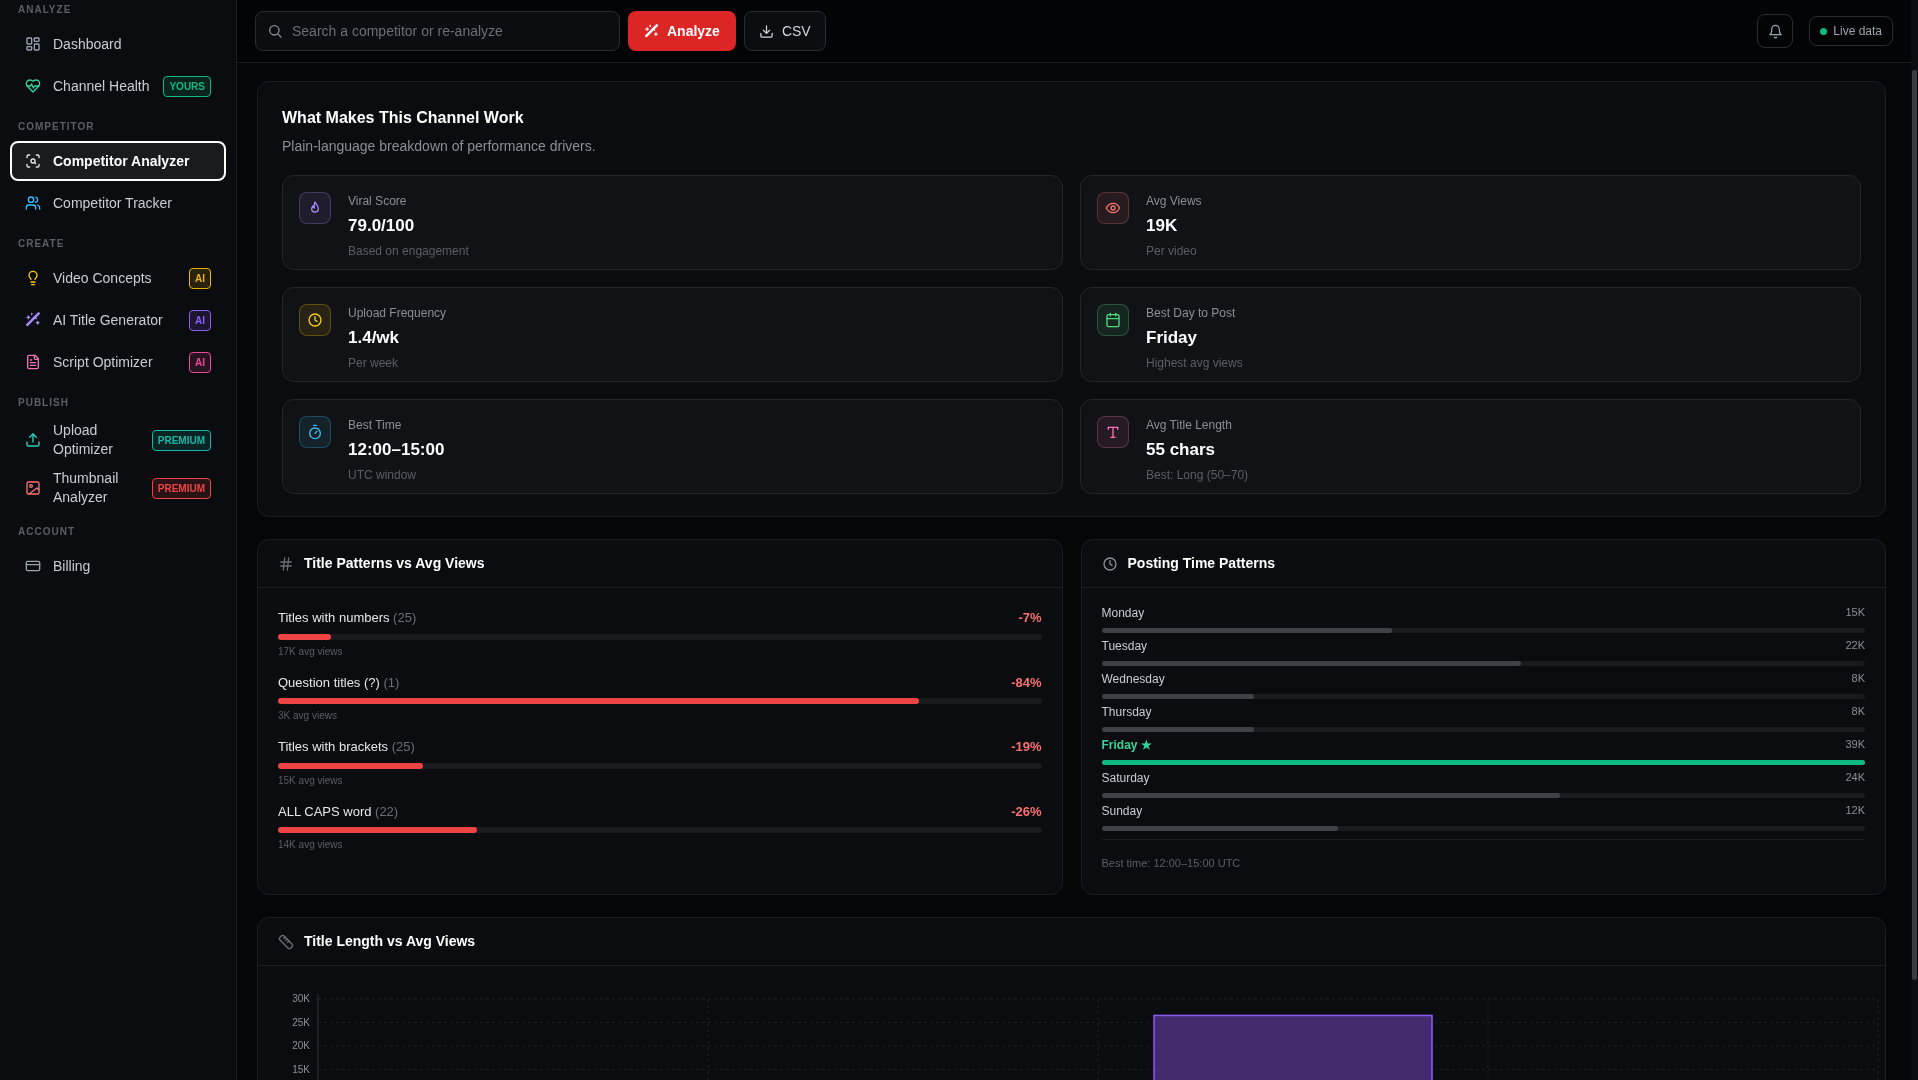 The width and height of the screenshot is (1918, 1080). Describe the element at coordinates (118, 320) in the screenshot. I see `sidebar-item: AI Title Generator AI` at that location.